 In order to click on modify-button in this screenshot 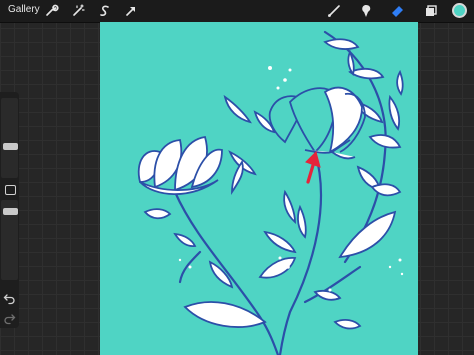, I will do `click(10, 190)`.